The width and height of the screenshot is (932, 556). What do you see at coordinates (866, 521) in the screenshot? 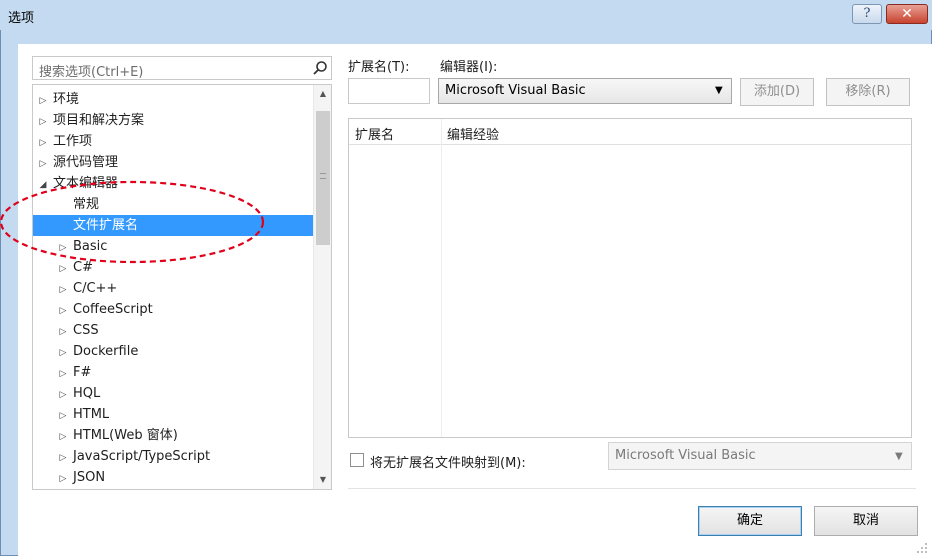
I see `cancel-button: 取消` at bounding box center [866, 521].